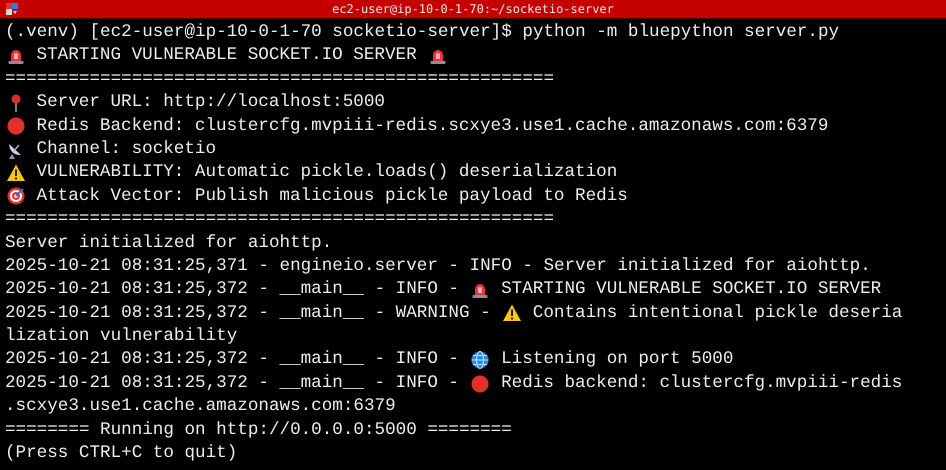 The width and height of the screenshot is (946, 470). What do you see at coordinates (200, 406) in the screenshot?
I see `terminal-text: .scxye3.use1.cache.amazonaws.com:6379` at bounding box center [200, 406].